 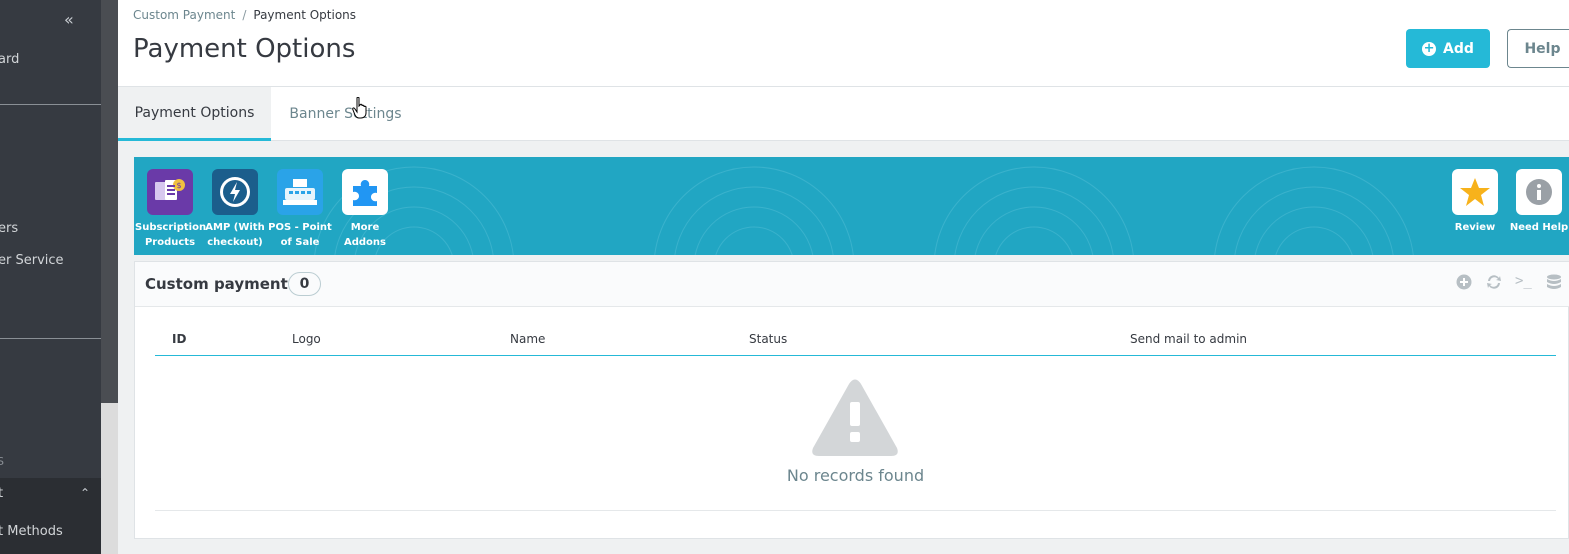 What do you see at coordinates (1188, 339) in the screenshot?
I see `column-header-send-mail: Send mail to admin` at bounding box center [1188, 339].